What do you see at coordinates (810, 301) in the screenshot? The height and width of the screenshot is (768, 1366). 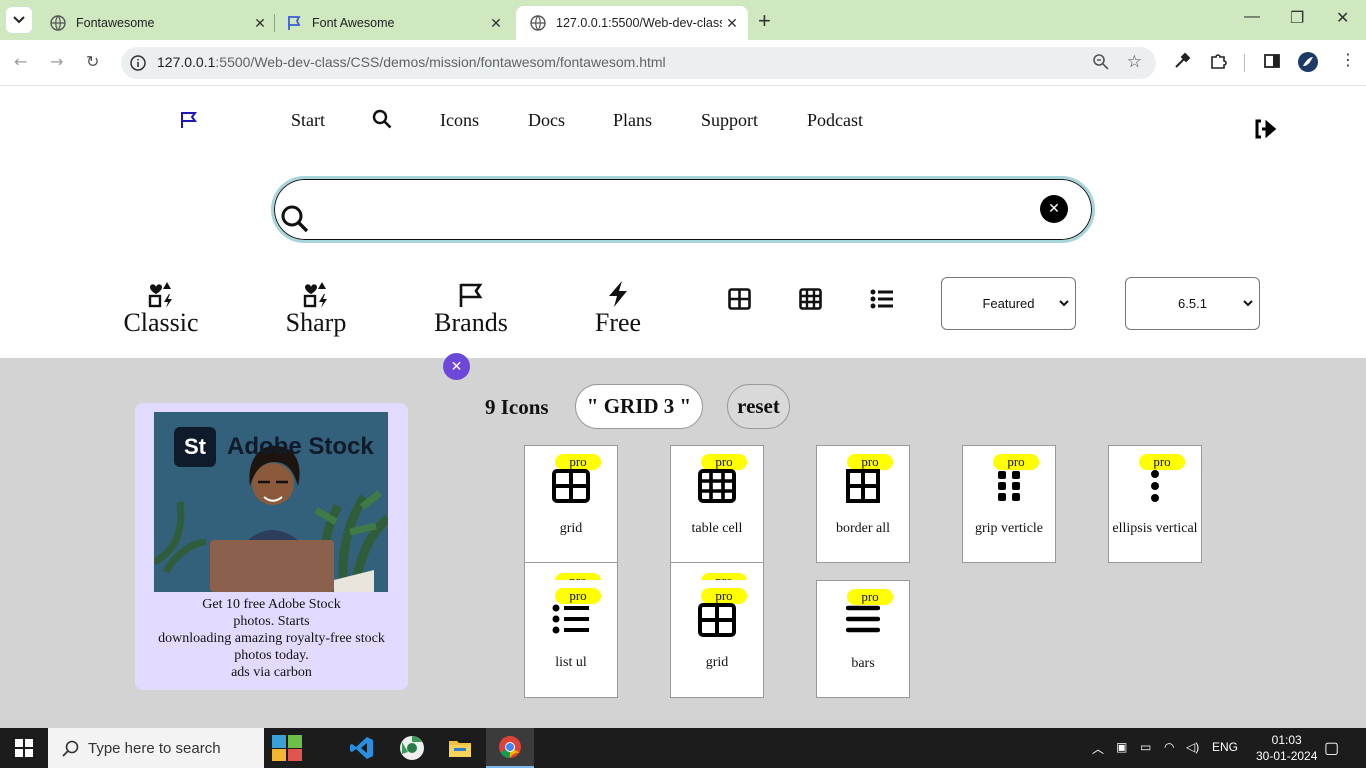 I see `grid-small-view-icon` at bounding box center [810, 301].